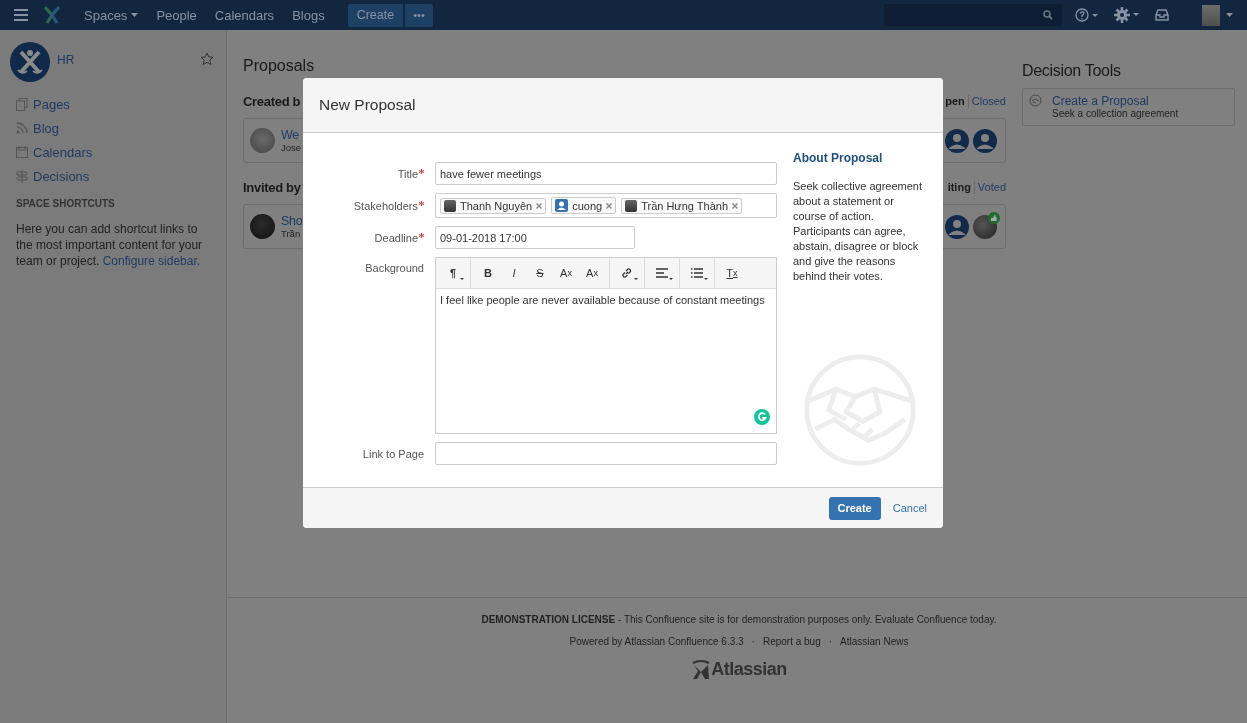 The image size is (1247, 723). I want to click on more-button: •••, so click(419, 15).